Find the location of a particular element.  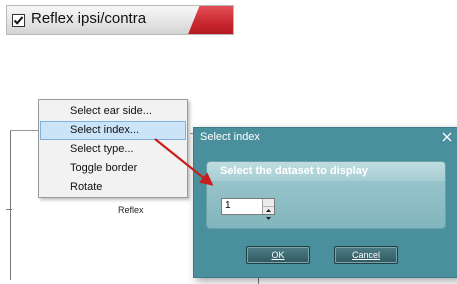

checkbox is located at coordinates (18, 20).